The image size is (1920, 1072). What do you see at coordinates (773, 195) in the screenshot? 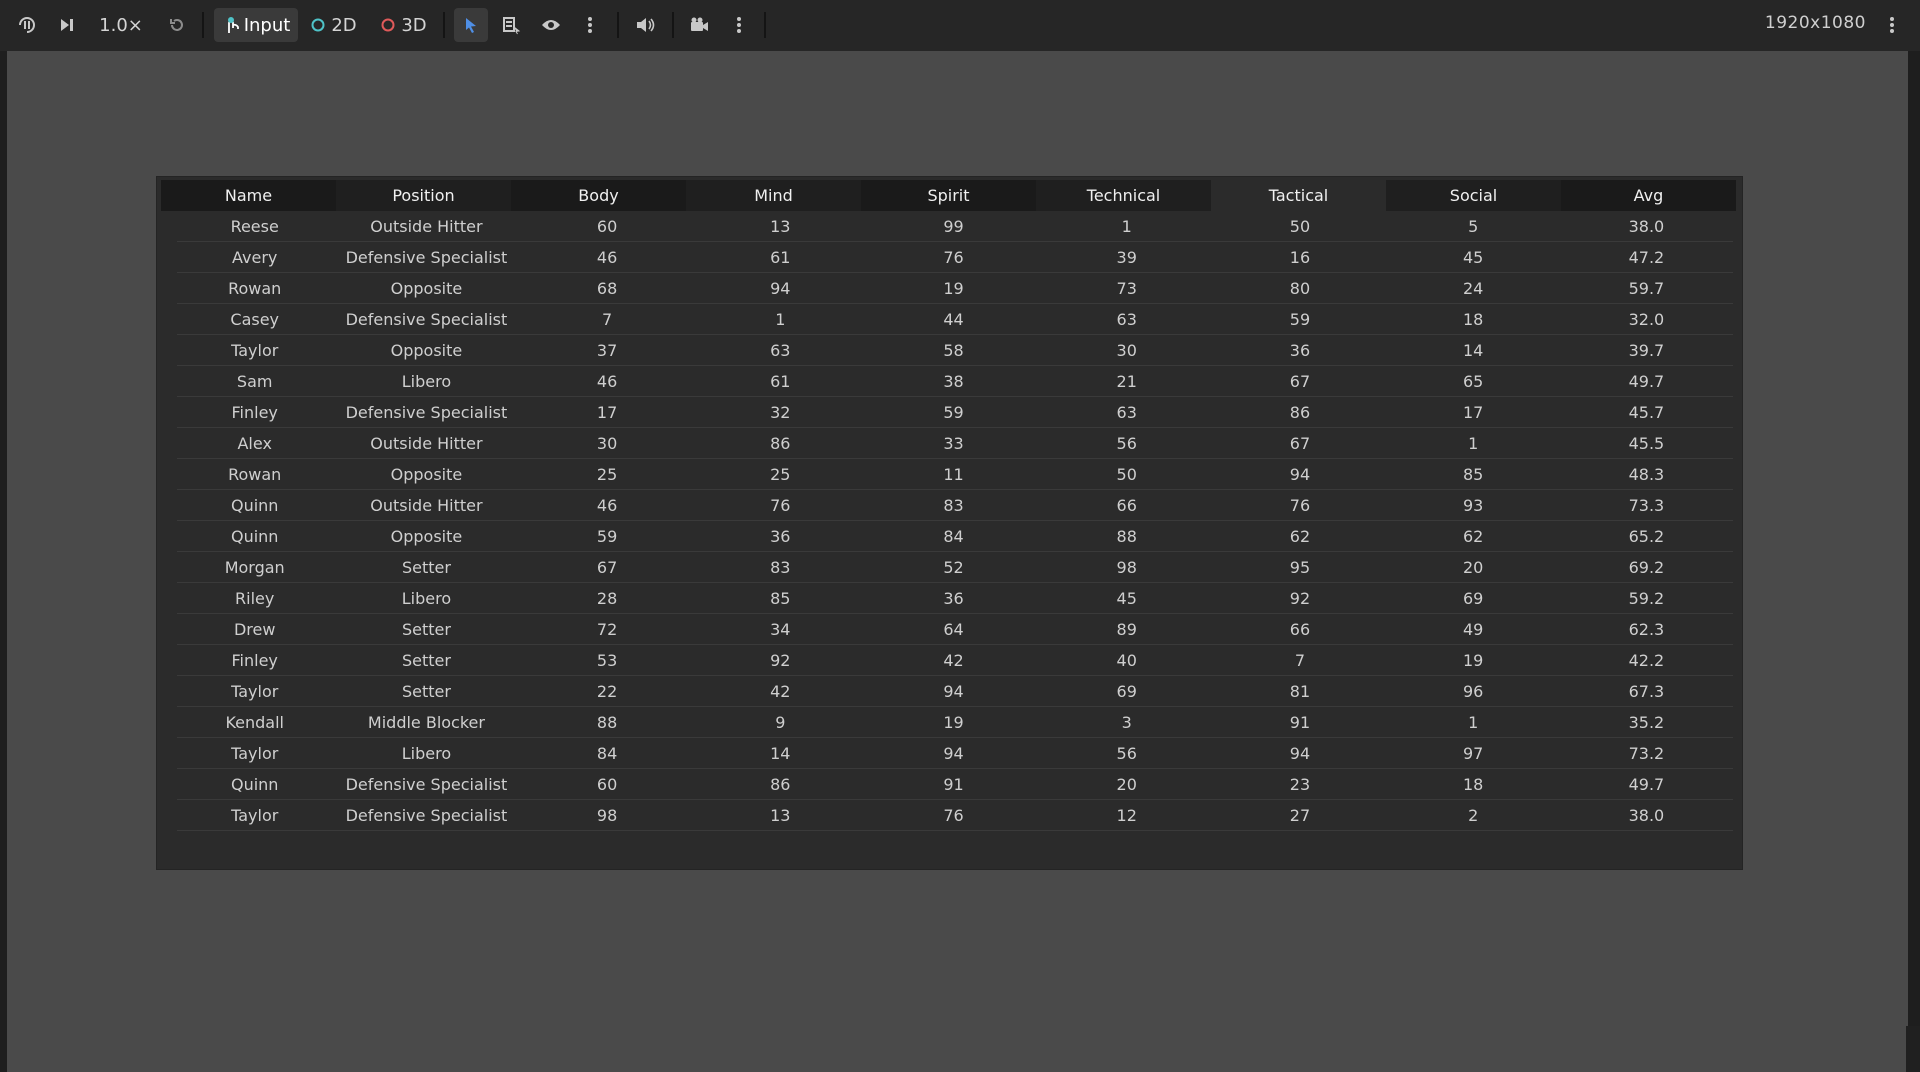
I see `column-header-mind: Mind` at bounding box center [773, 195].